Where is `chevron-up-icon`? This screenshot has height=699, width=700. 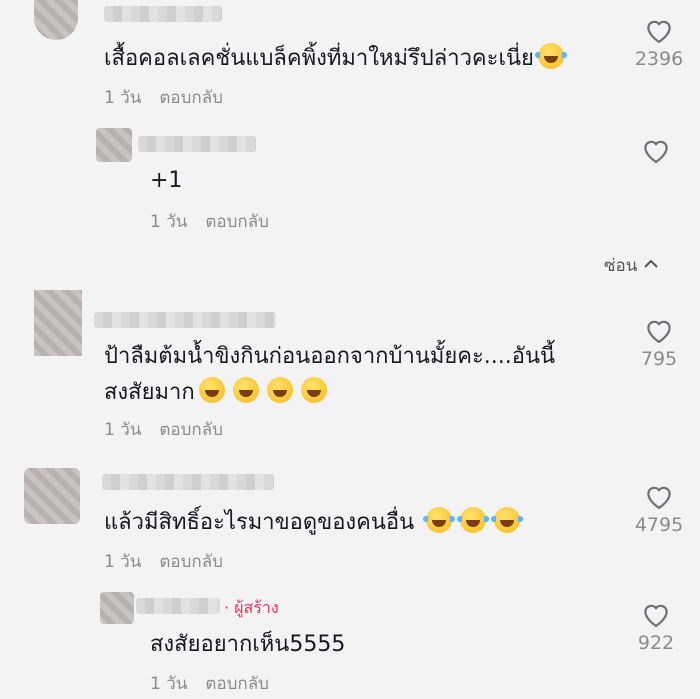
chevron-up-icon is located at coordinates (651, 263).